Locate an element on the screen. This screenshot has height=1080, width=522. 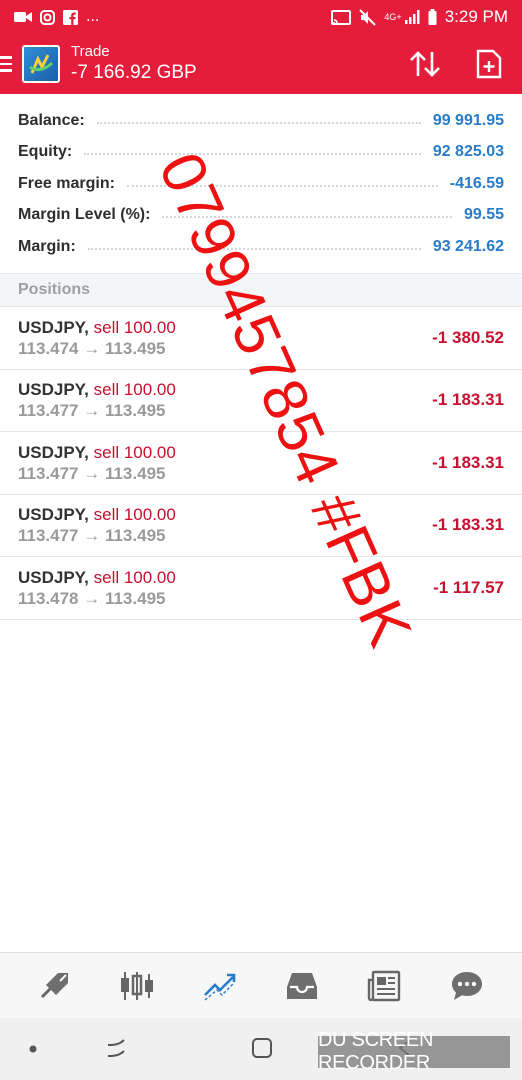
signal-icon is located at coordinates (412, 17).